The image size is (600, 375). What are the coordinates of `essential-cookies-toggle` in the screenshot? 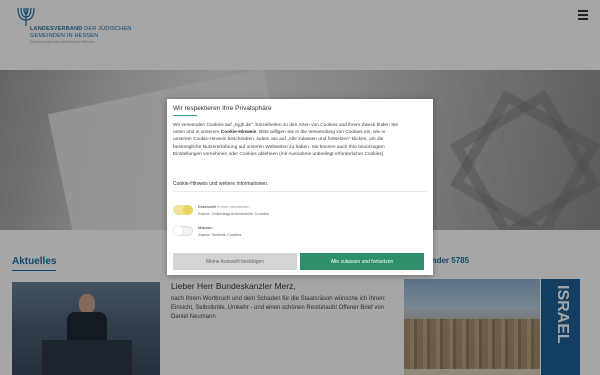 It's located at (183, 210).